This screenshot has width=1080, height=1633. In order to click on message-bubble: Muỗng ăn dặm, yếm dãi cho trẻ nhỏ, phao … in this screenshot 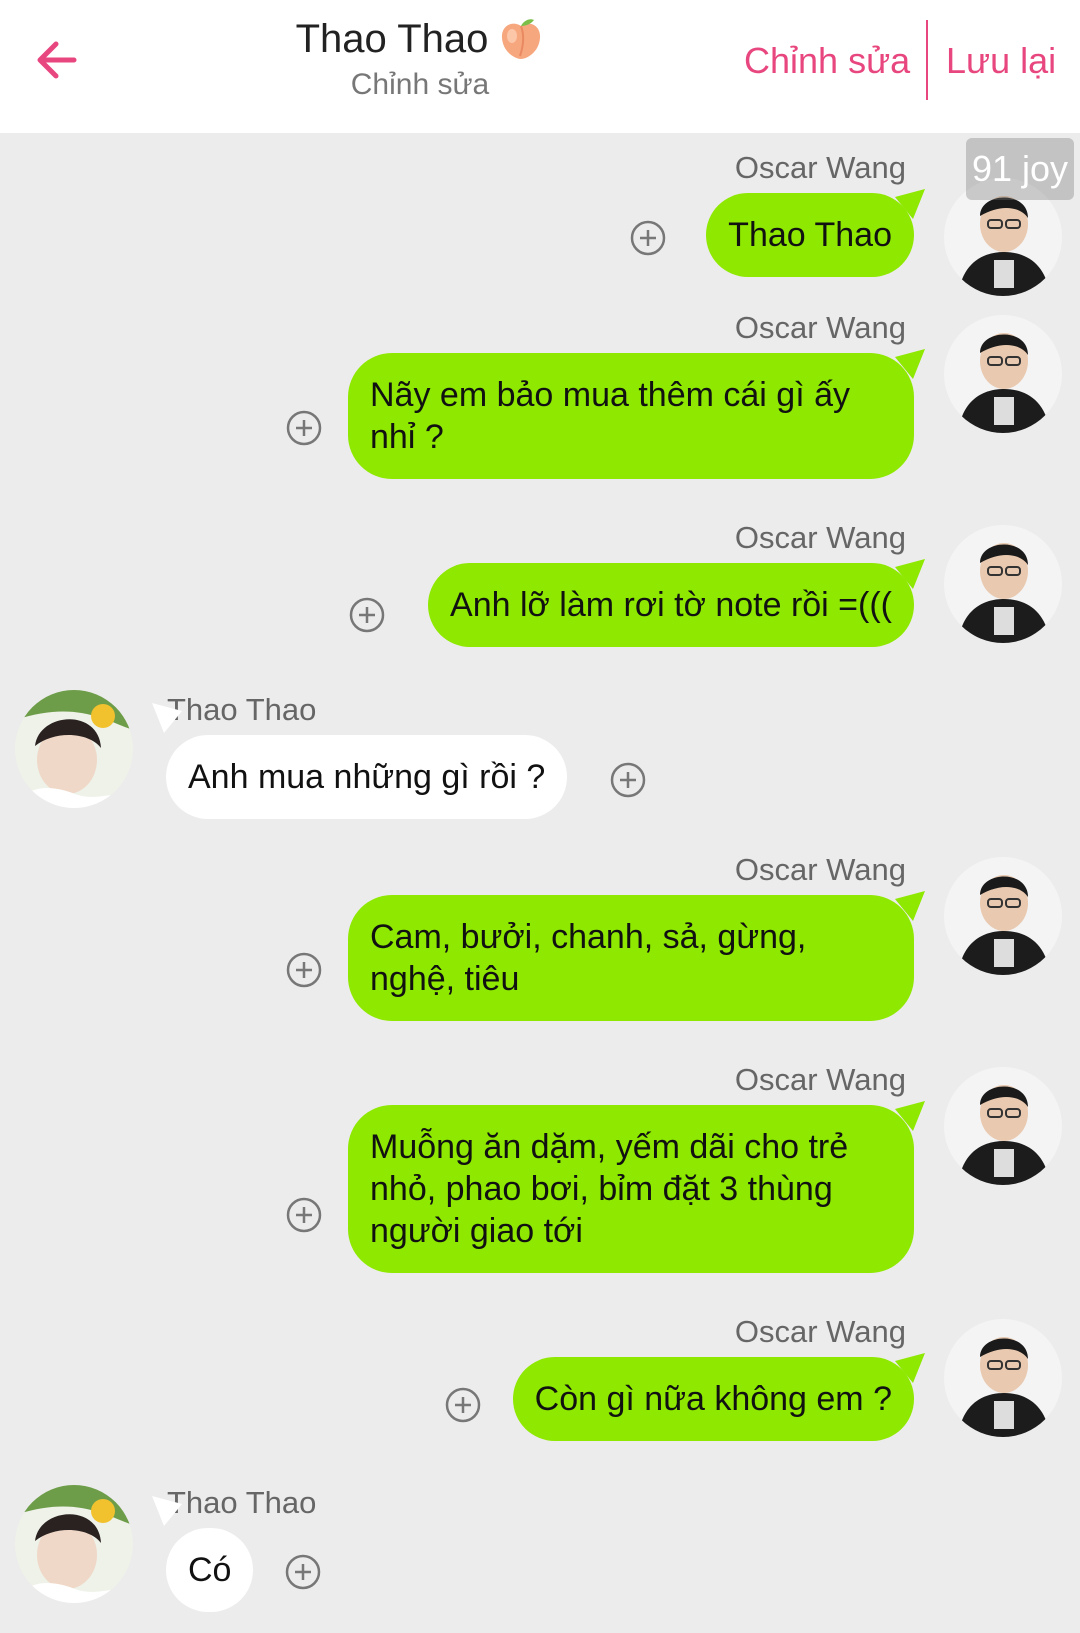, I will do `click(631, 1189)`.